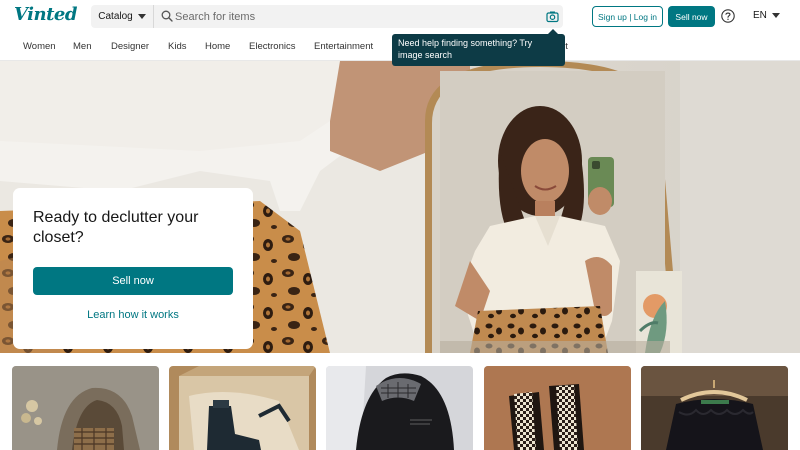  What do you see at coordinates (133, 281) in the screenshot?
I see `hero-sell-now-button: Sell now` at bounding box center [133, 281].